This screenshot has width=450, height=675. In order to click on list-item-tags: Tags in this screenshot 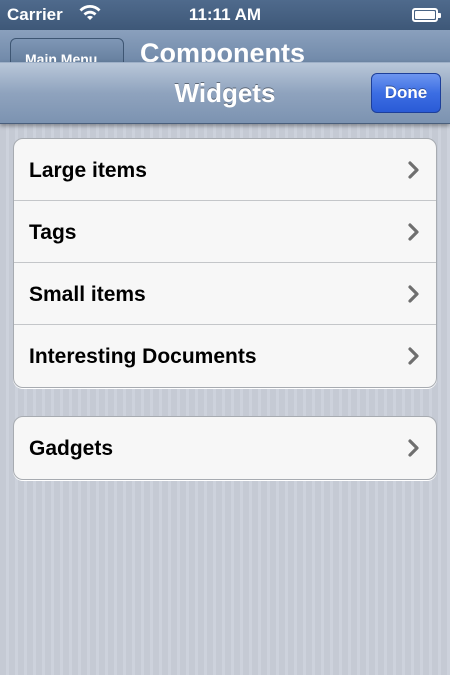, I will do `click(225, 232)`.